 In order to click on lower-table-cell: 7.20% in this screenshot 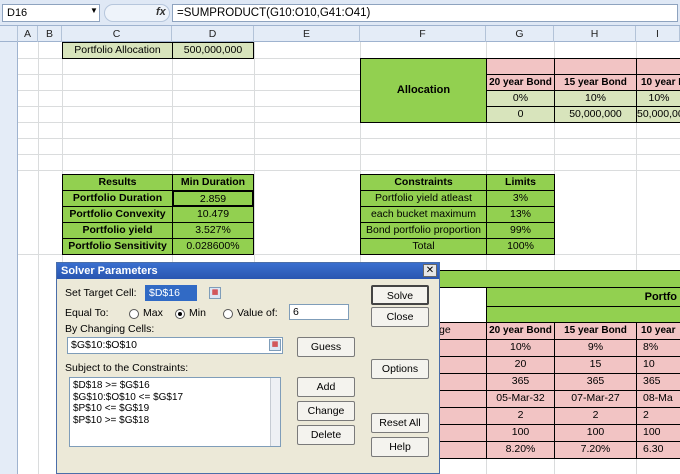, I will do `click(595, 450)`.